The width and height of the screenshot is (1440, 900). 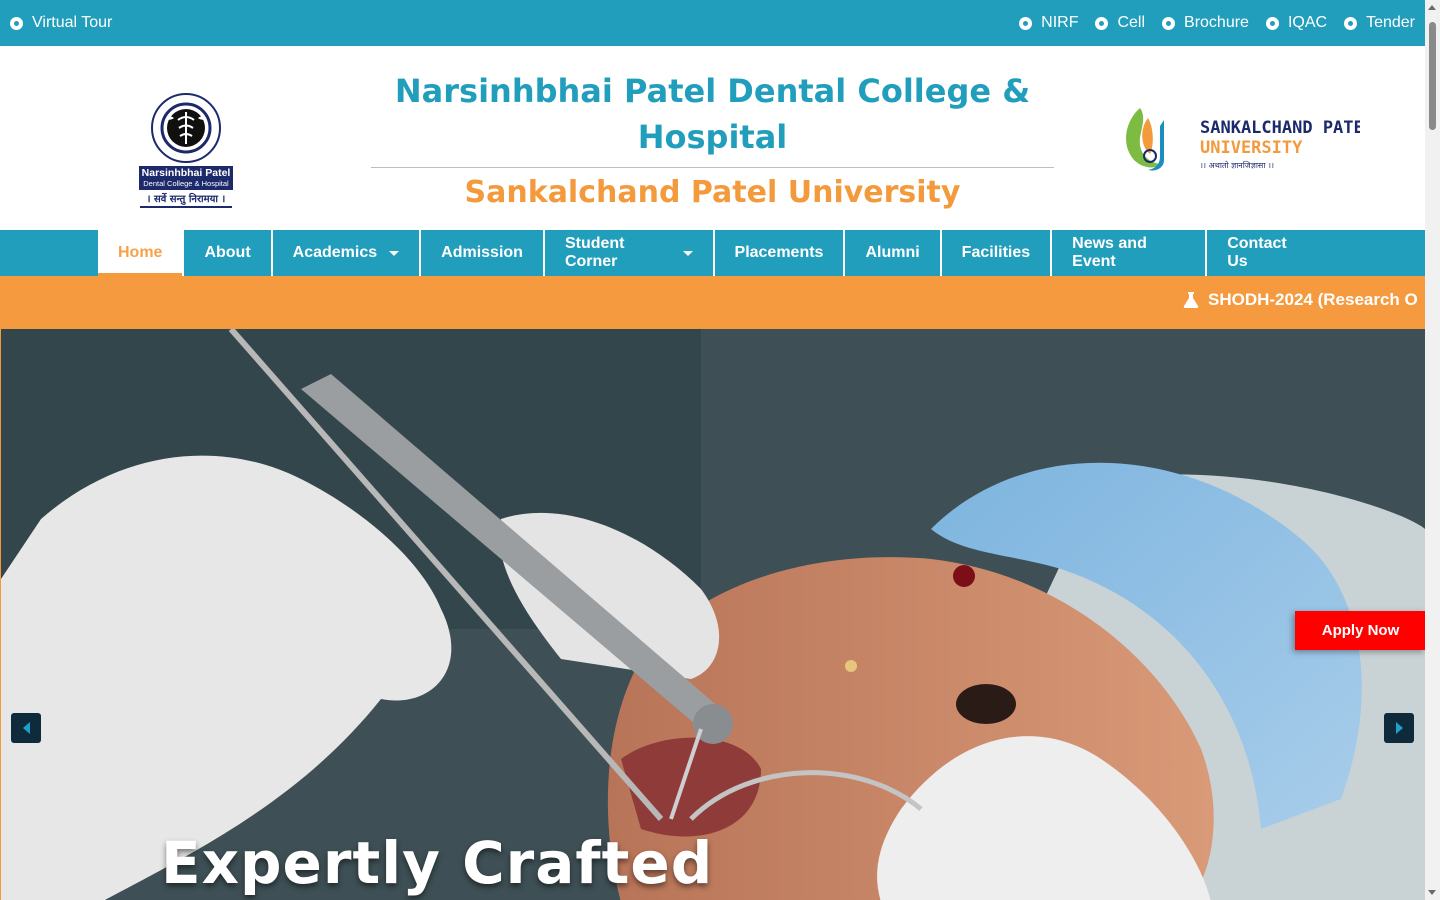 What do you see at coordinates (335, 252) in the screenshot?
I see `nav-academics-label: Academics` at bounding box center [335, 252].